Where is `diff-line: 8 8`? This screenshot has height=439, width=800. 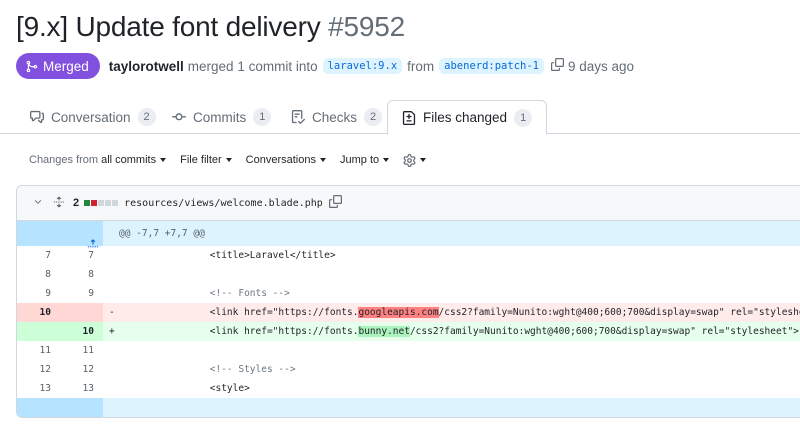 diff-line: 8 8 is located at coordinates (408, 274).